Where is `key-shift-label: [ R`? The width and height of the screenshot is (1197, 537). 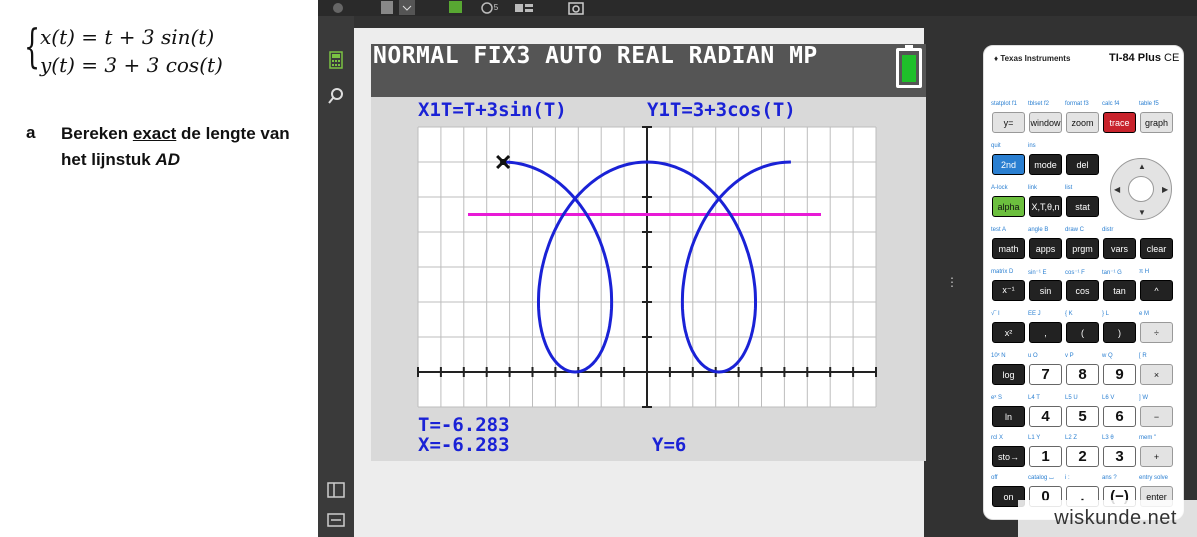 key-shift-label: [ R is located at coordinates (1143, 356).